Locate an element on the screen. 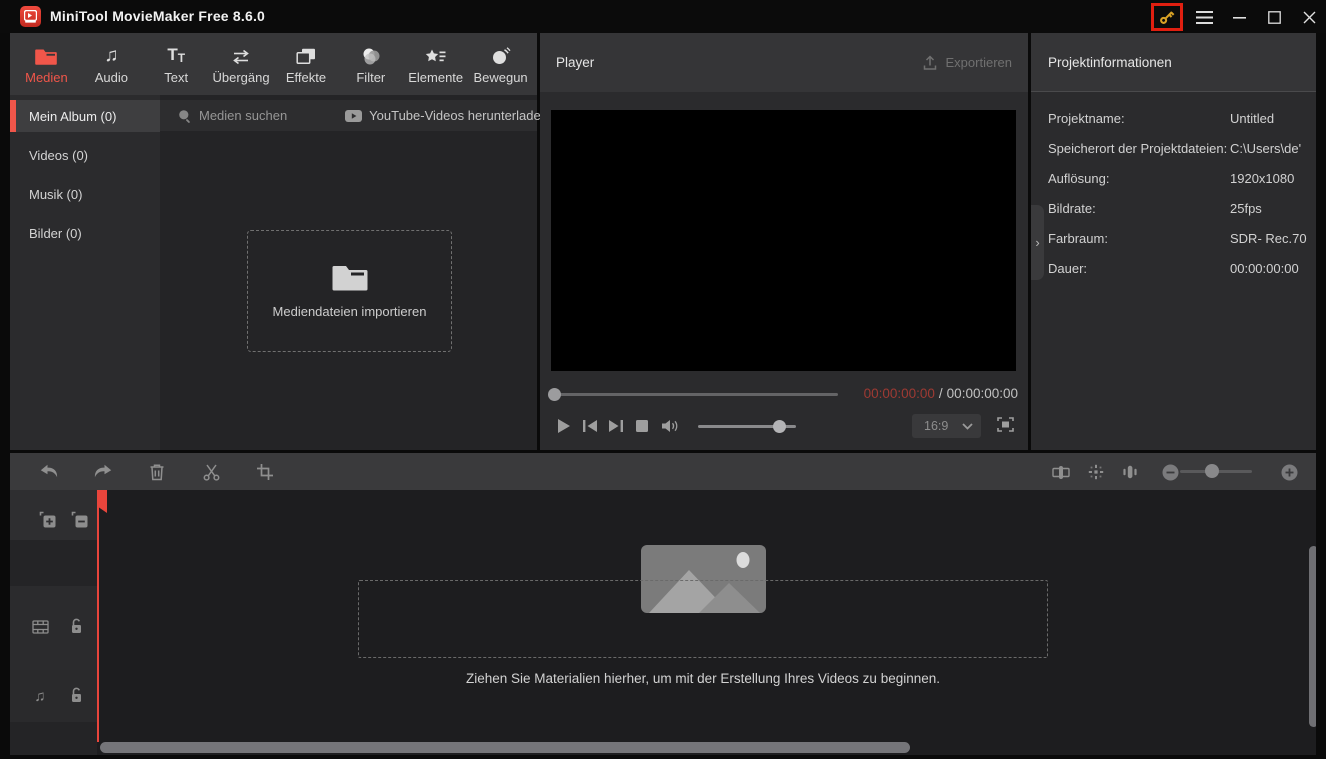 The width and height of the screenshot is (1326, 759). info-value: 25fps is located at coordinates (1246, 208).